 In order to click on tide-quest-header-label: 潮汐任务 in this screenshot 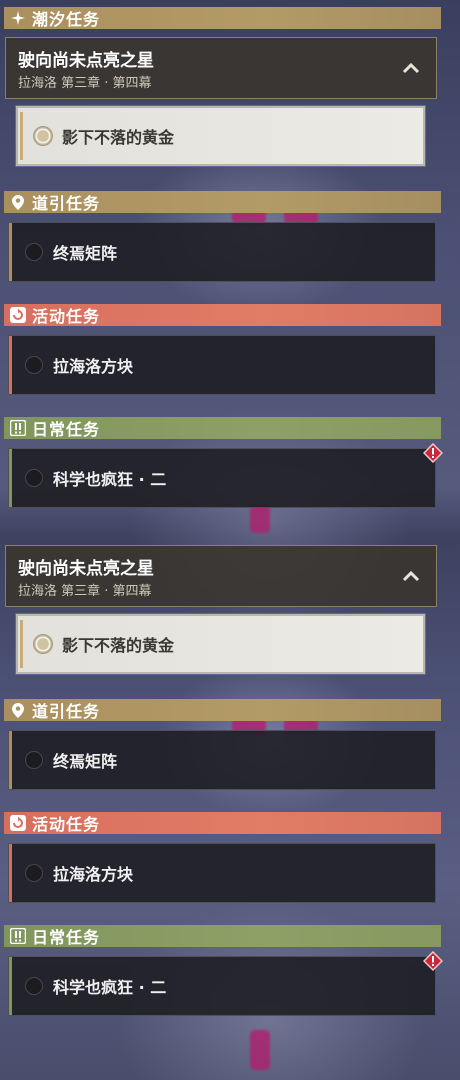, I will do `click(66, 19)`.